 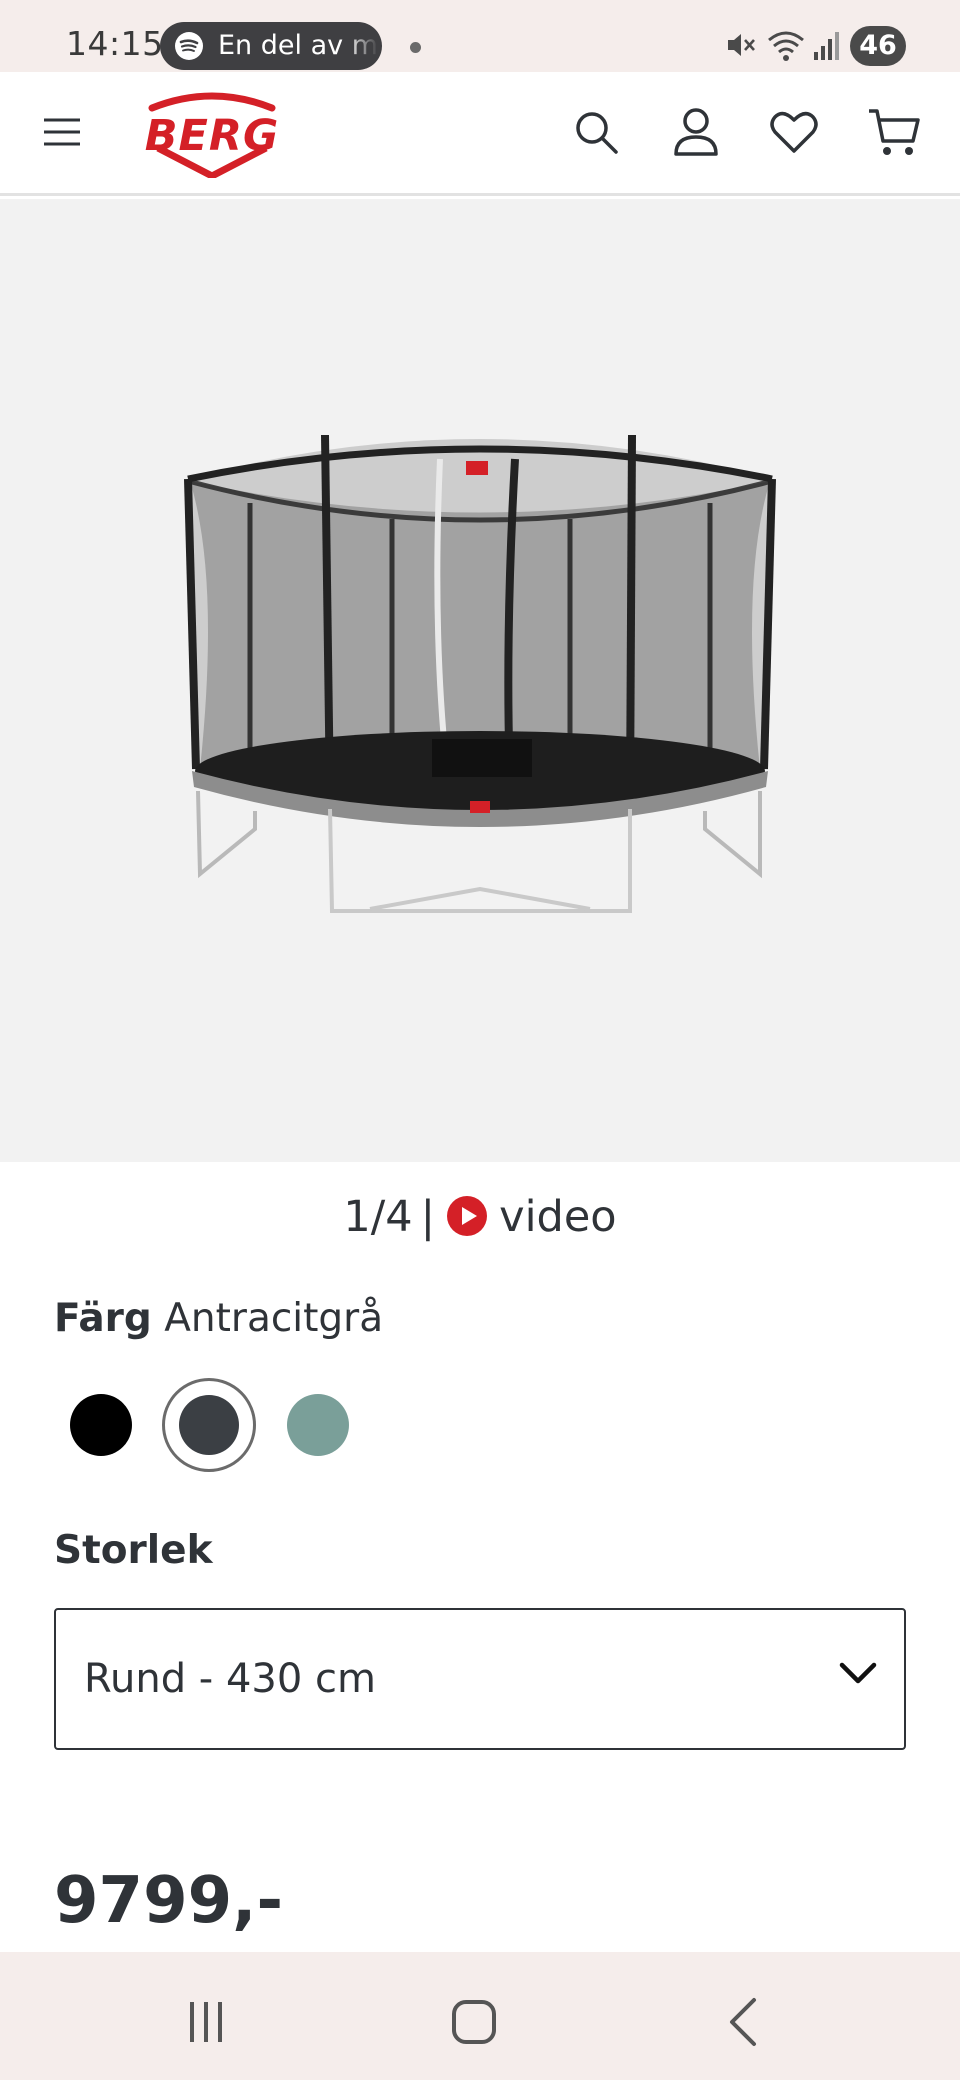 I want to click on video-label: video, so click(x=558, y=1217).